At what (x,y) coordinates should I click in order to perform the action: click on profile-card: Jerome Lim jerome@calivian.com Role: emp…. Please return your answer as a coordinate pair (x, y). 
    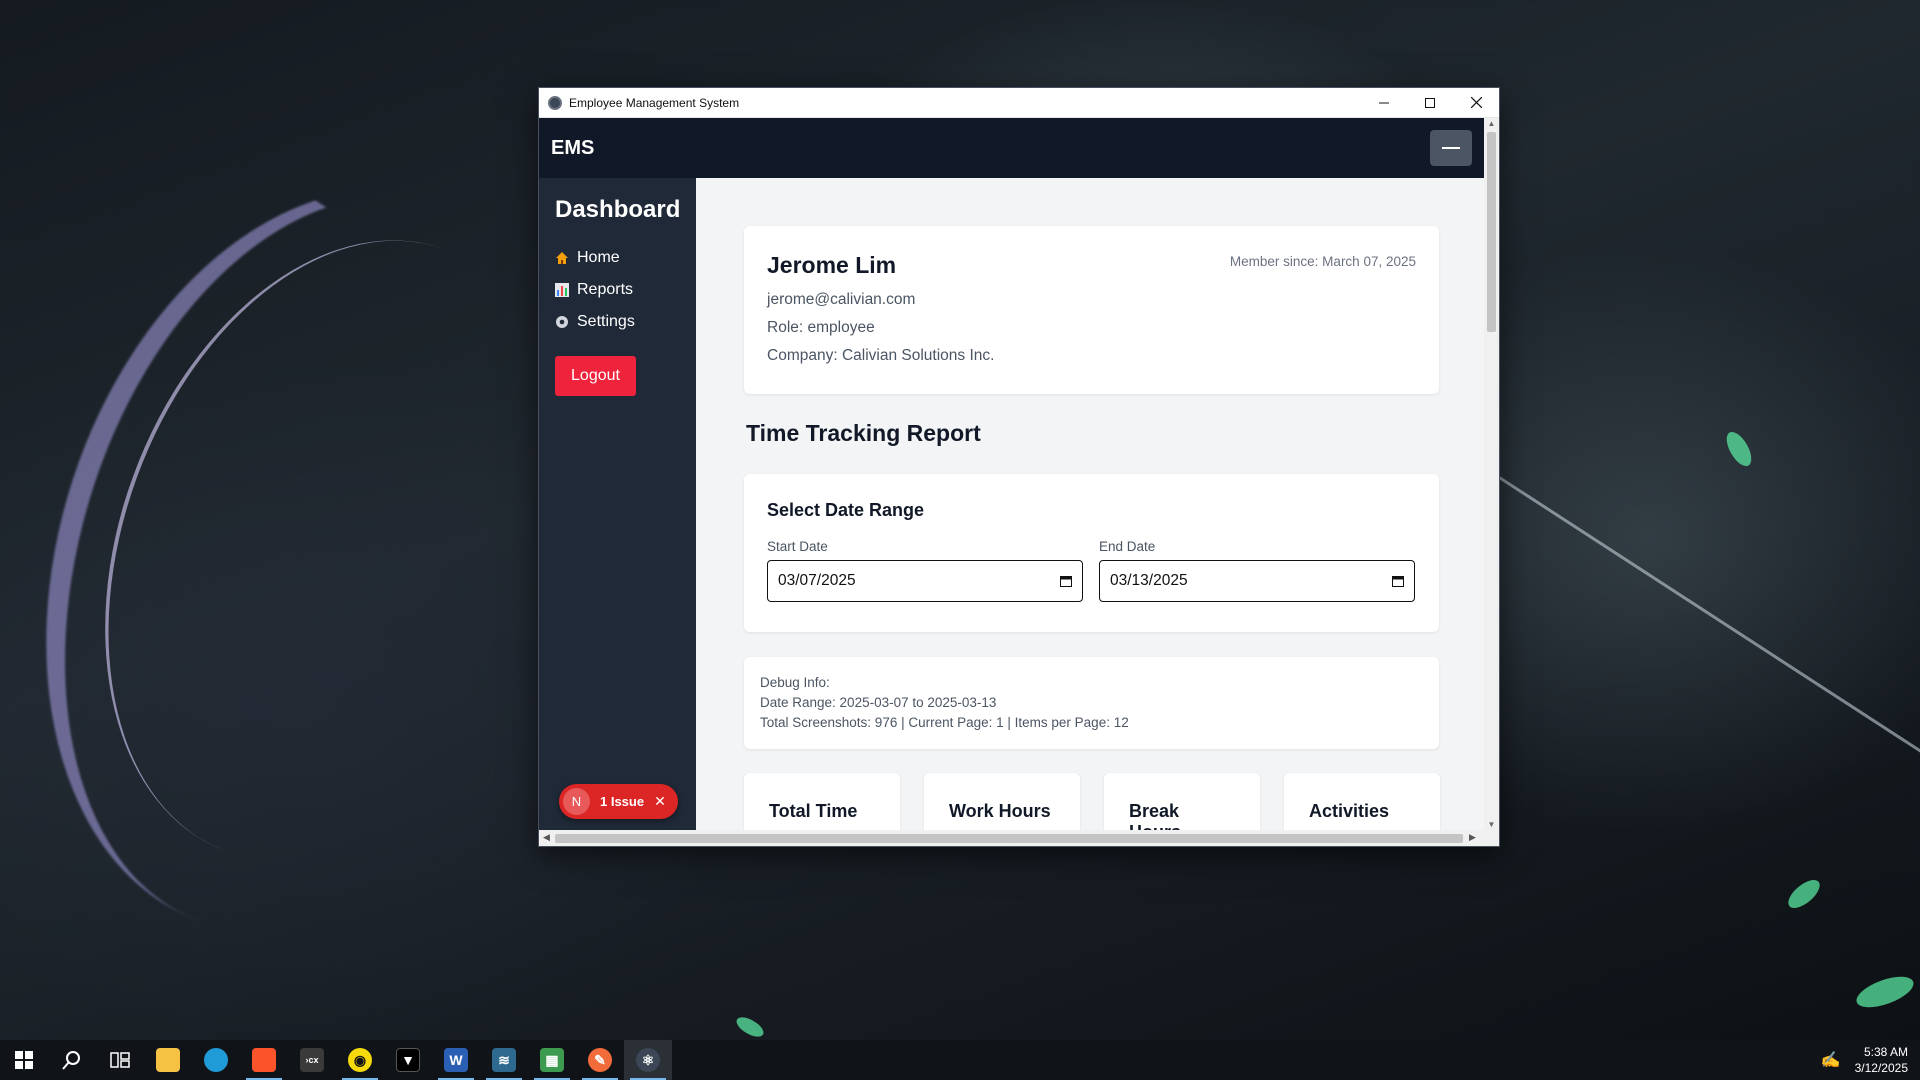
    Looking at the image, I should click on (1091, 310).